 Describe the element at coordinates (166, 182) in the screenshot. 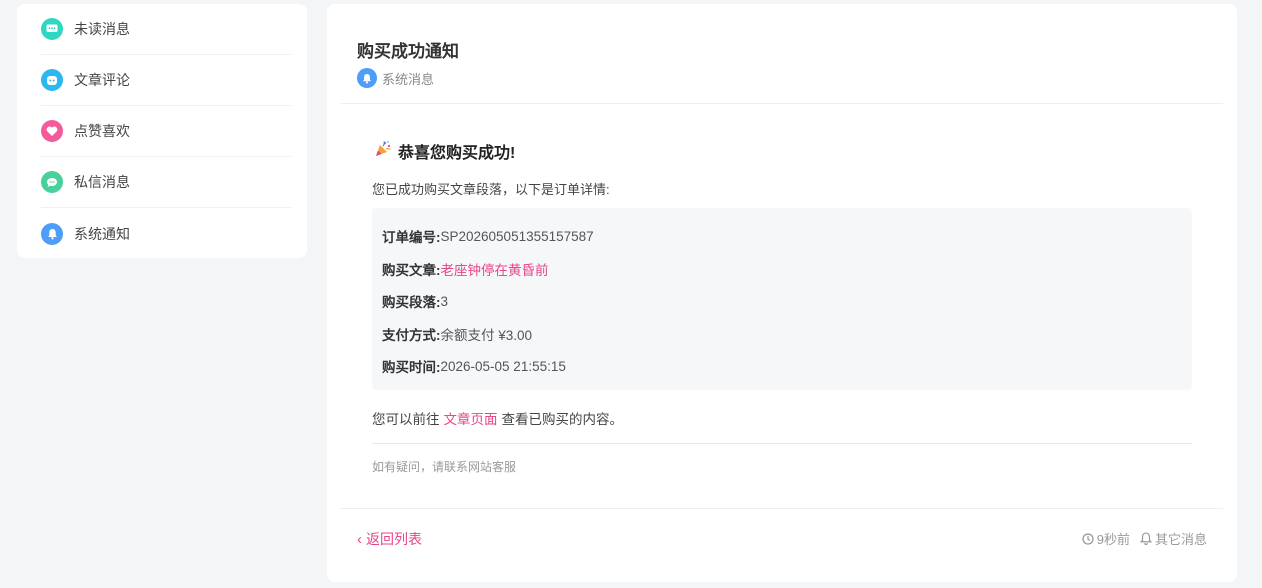

I see `sidebar-item-private-messages: 私信消息` at that location.